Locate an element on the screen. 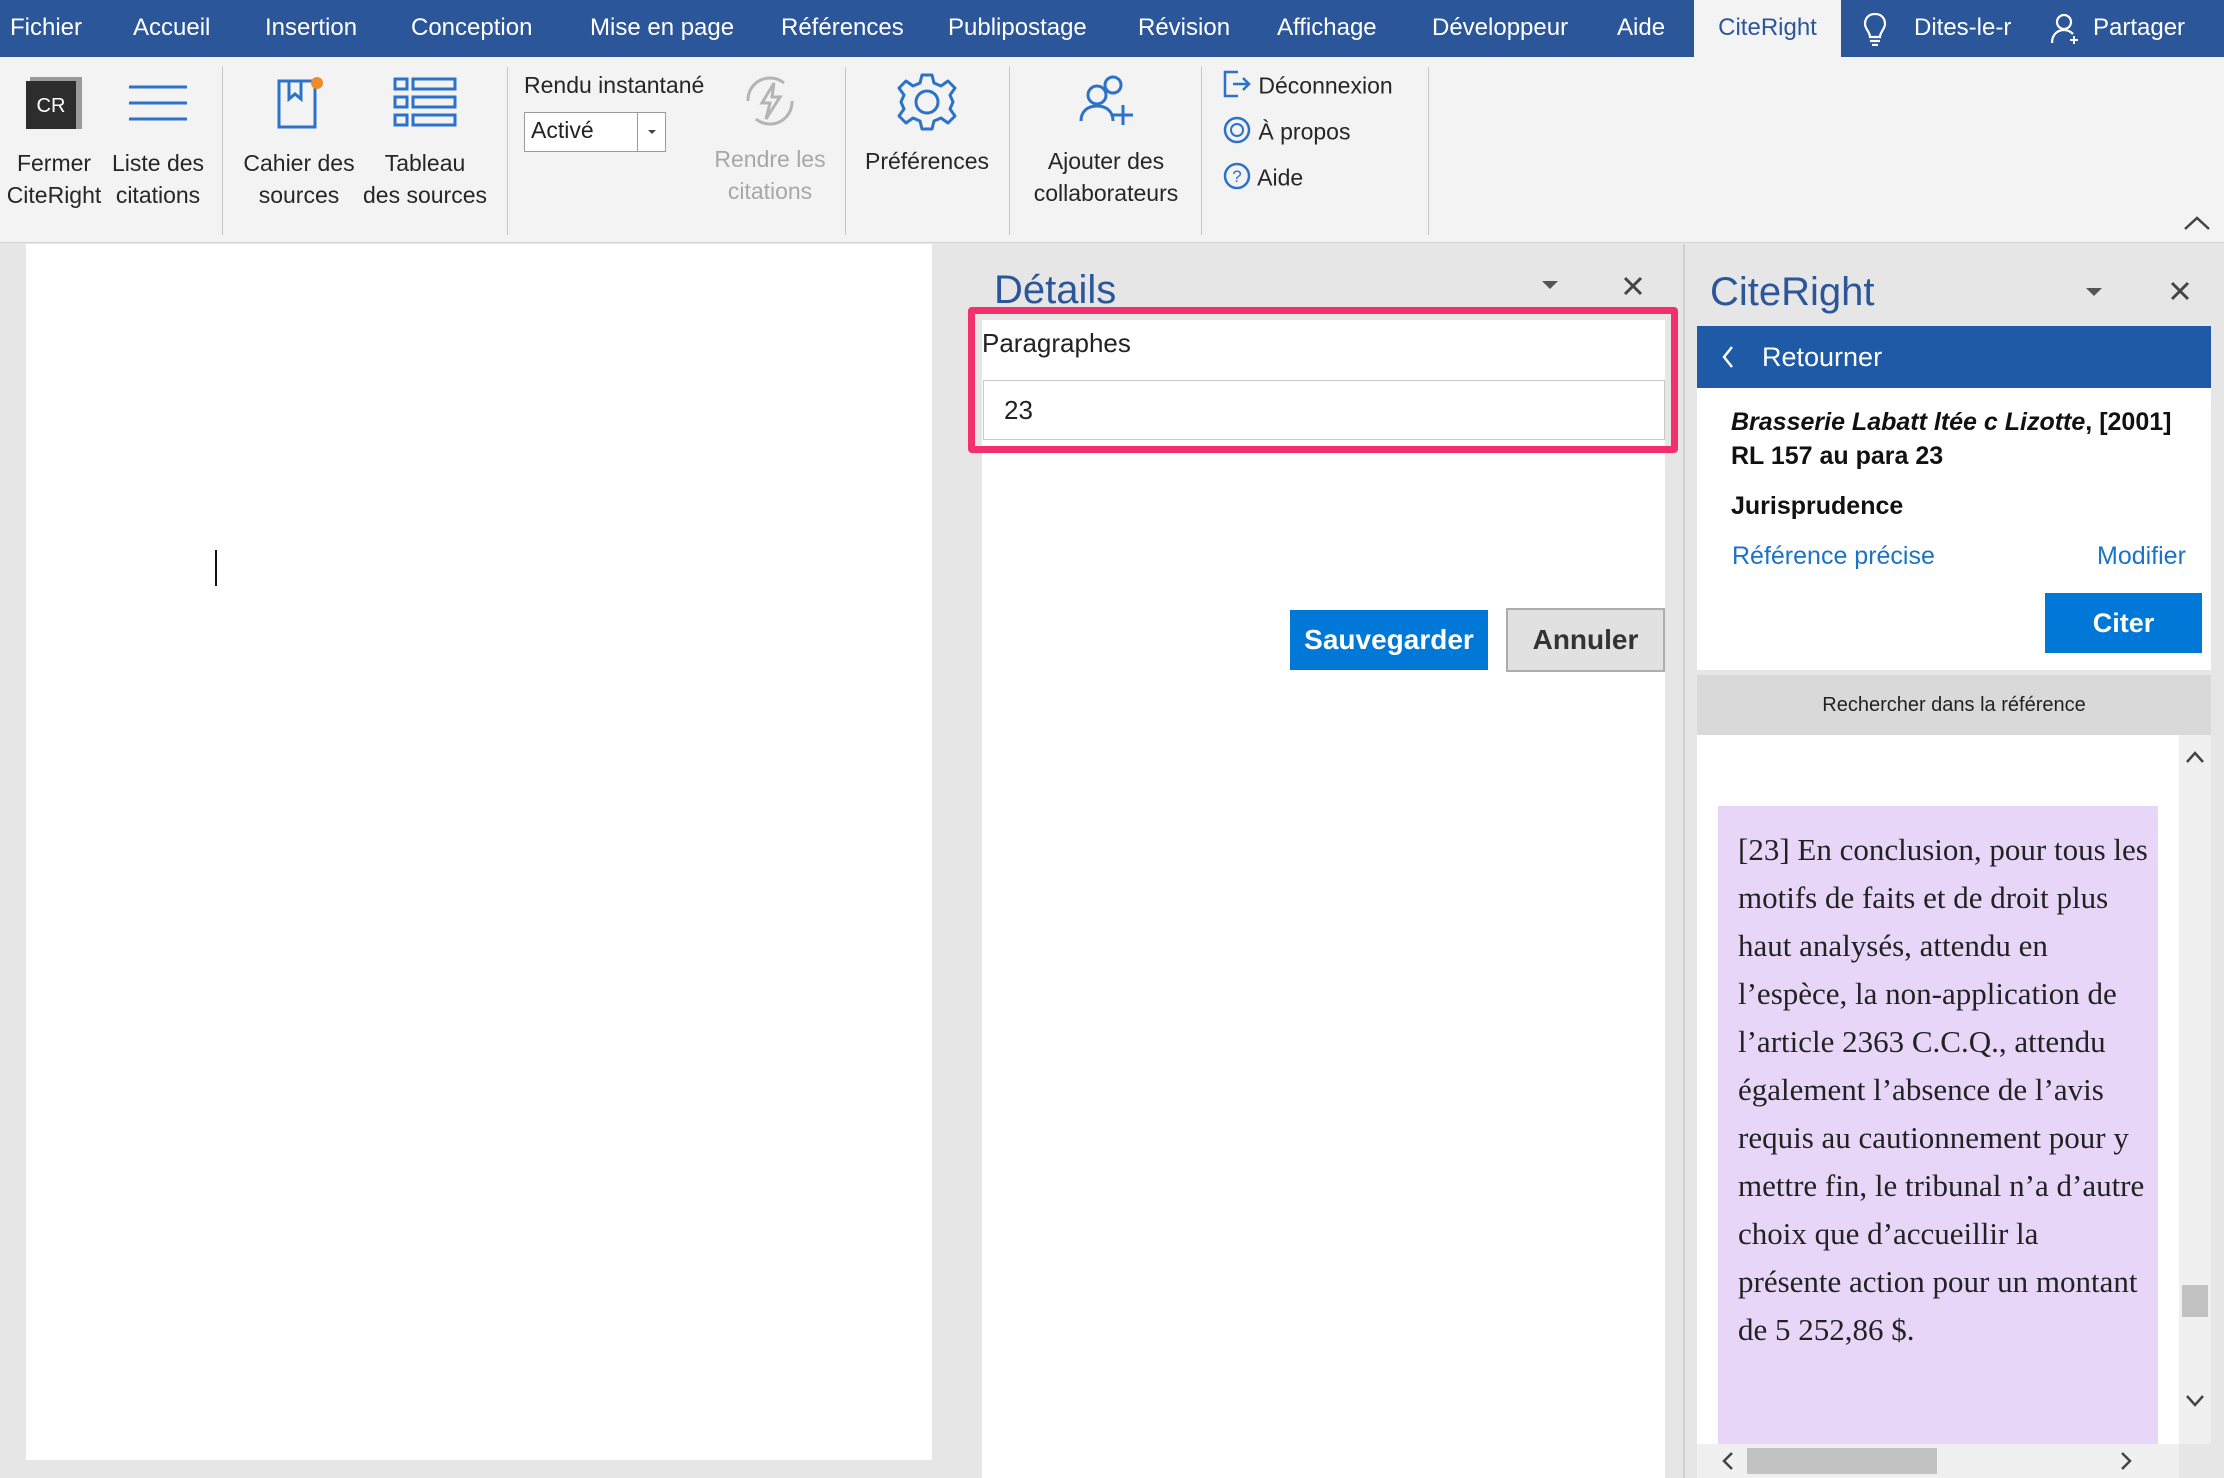 This screenshot has height=1478, width=2224. lightbulb-icon is located at coordinates (1875, 29).